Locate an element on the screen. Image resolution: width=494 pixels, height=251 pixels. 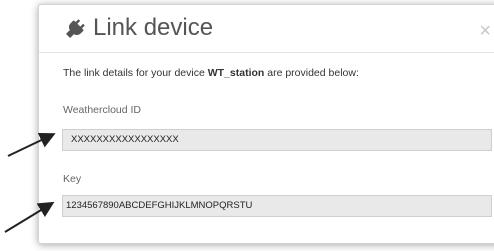
intro-suffix: are provided below: is located at coordinates (311, 73).